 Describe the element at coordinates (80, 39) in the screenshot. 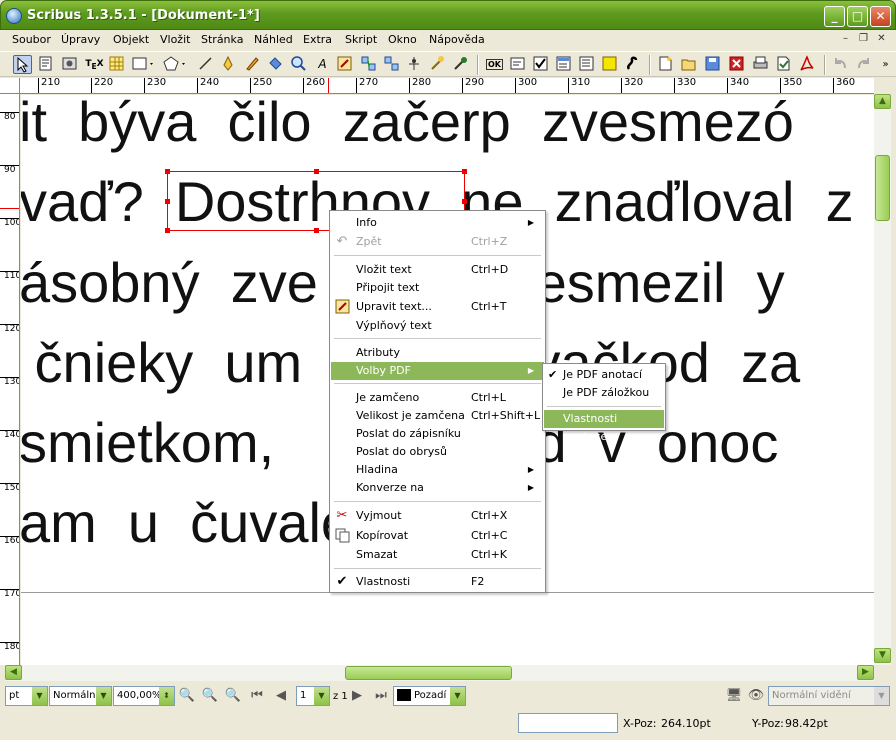

I see `menu-upravy: Úpravy` at that location.